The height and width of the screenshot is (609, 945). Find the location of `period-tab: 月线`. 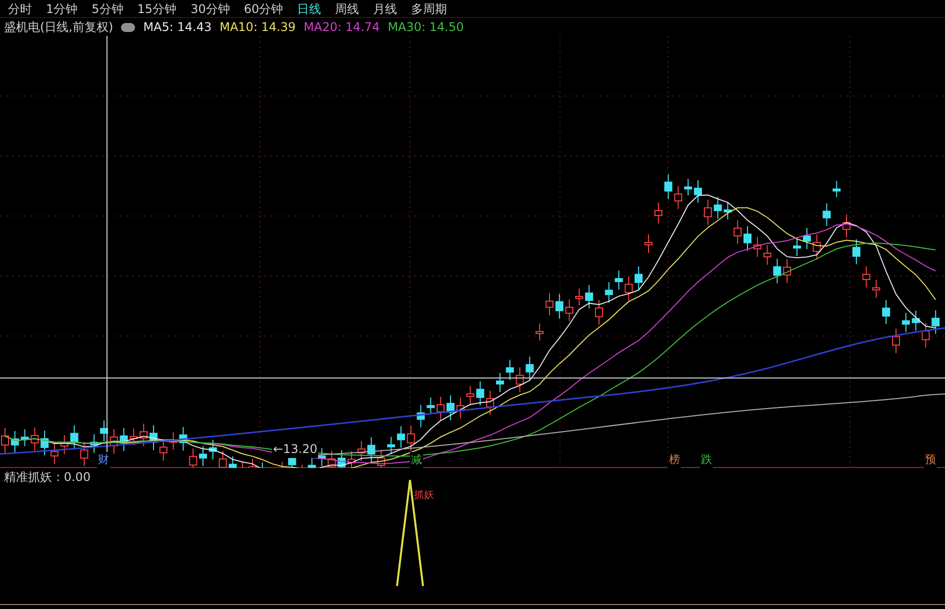

period-tab: 月线 is located at coordinates (385, 9).